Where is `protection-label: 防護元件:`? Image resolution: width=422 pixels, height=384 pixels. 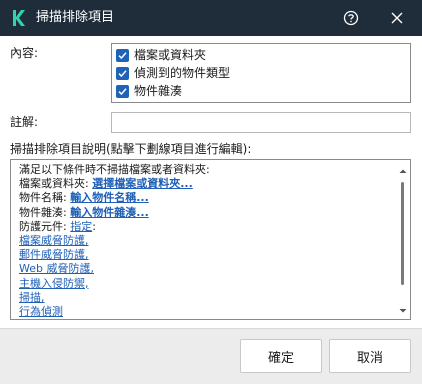 protection-label: 防護元件: is located at coordinates (43, 226).